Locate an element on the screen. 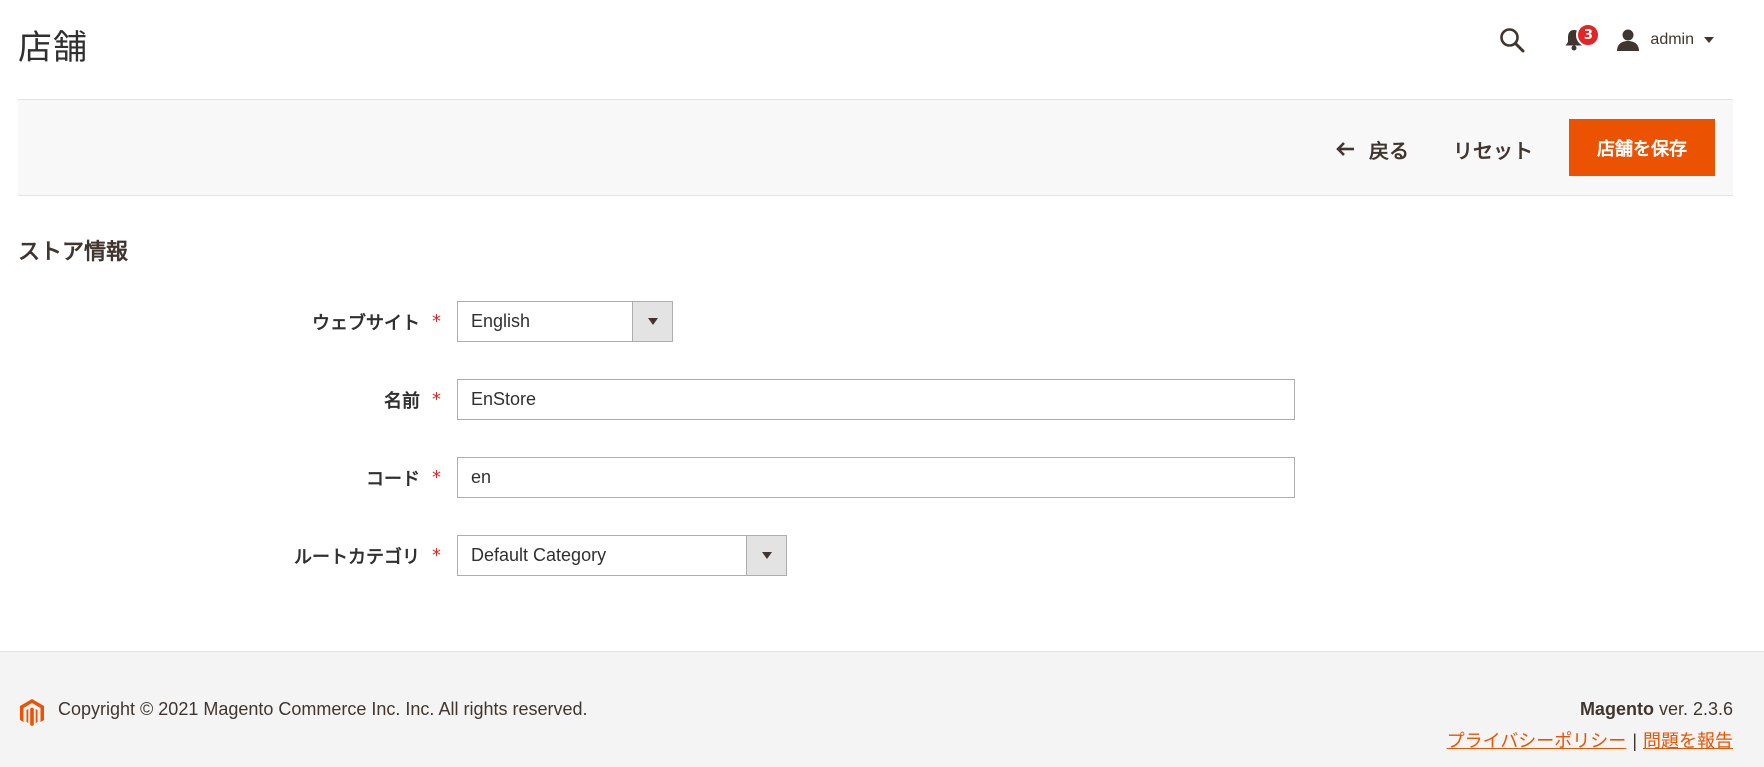  arrow-left-icon is located at coordinates (1345, 149).